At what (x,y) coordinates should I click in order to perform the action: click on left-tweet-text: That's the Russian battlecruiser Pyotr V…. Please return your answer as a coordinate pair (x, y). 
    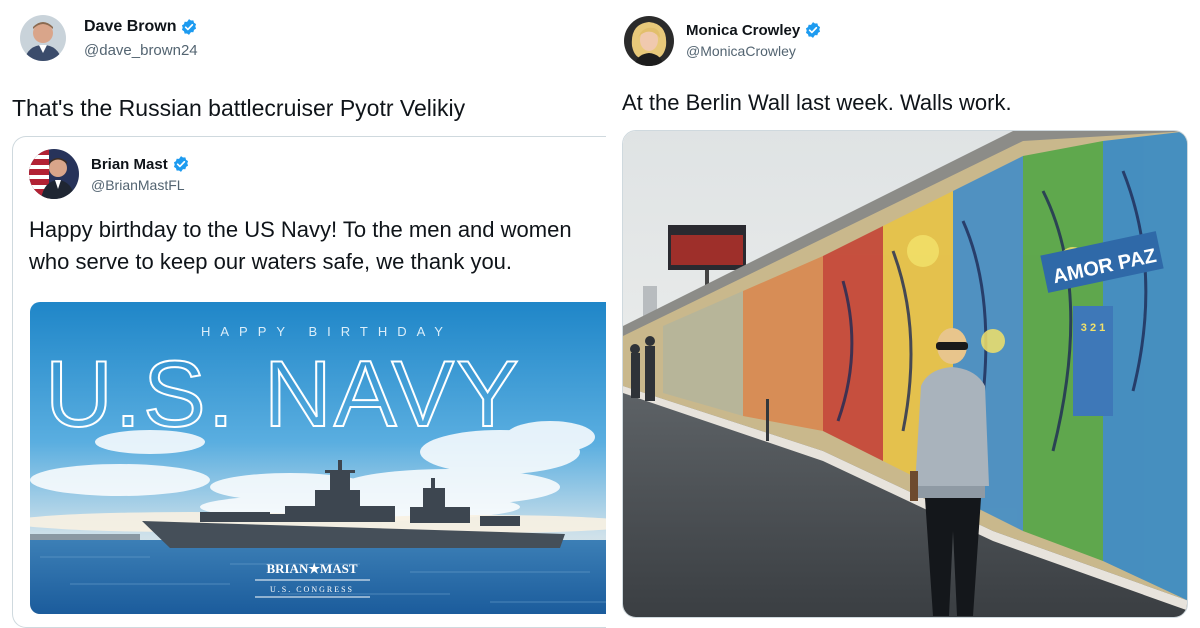
    Looking at the image, I should click on (239, 108).